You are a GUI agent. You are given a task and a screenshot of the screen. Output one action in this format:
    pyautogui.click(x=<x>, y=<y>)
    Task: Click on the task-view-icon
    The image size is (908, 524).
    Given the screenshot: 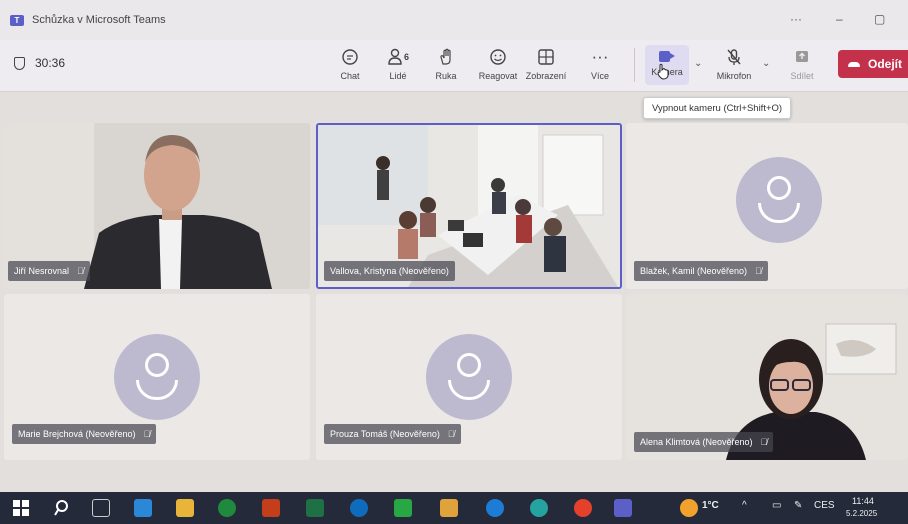 What is the action you would take?
    pyautogui.click(x=101, y=508)
    